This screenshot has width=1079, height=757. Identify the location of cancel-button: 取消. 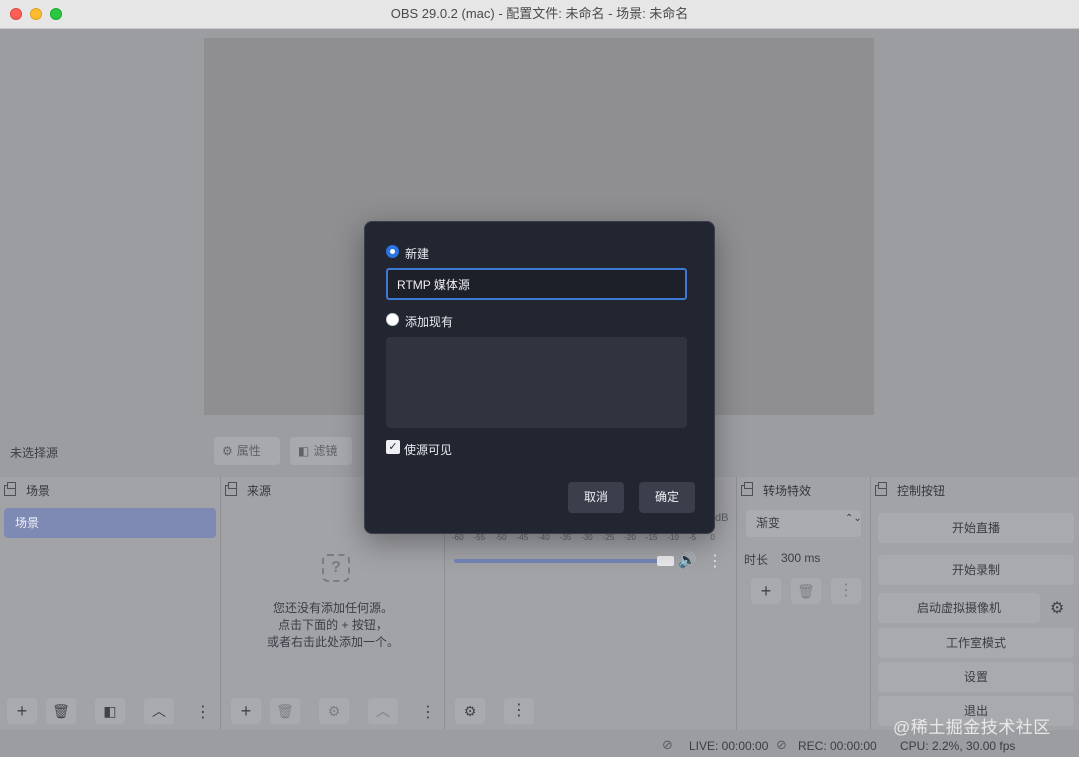
(596, 497).